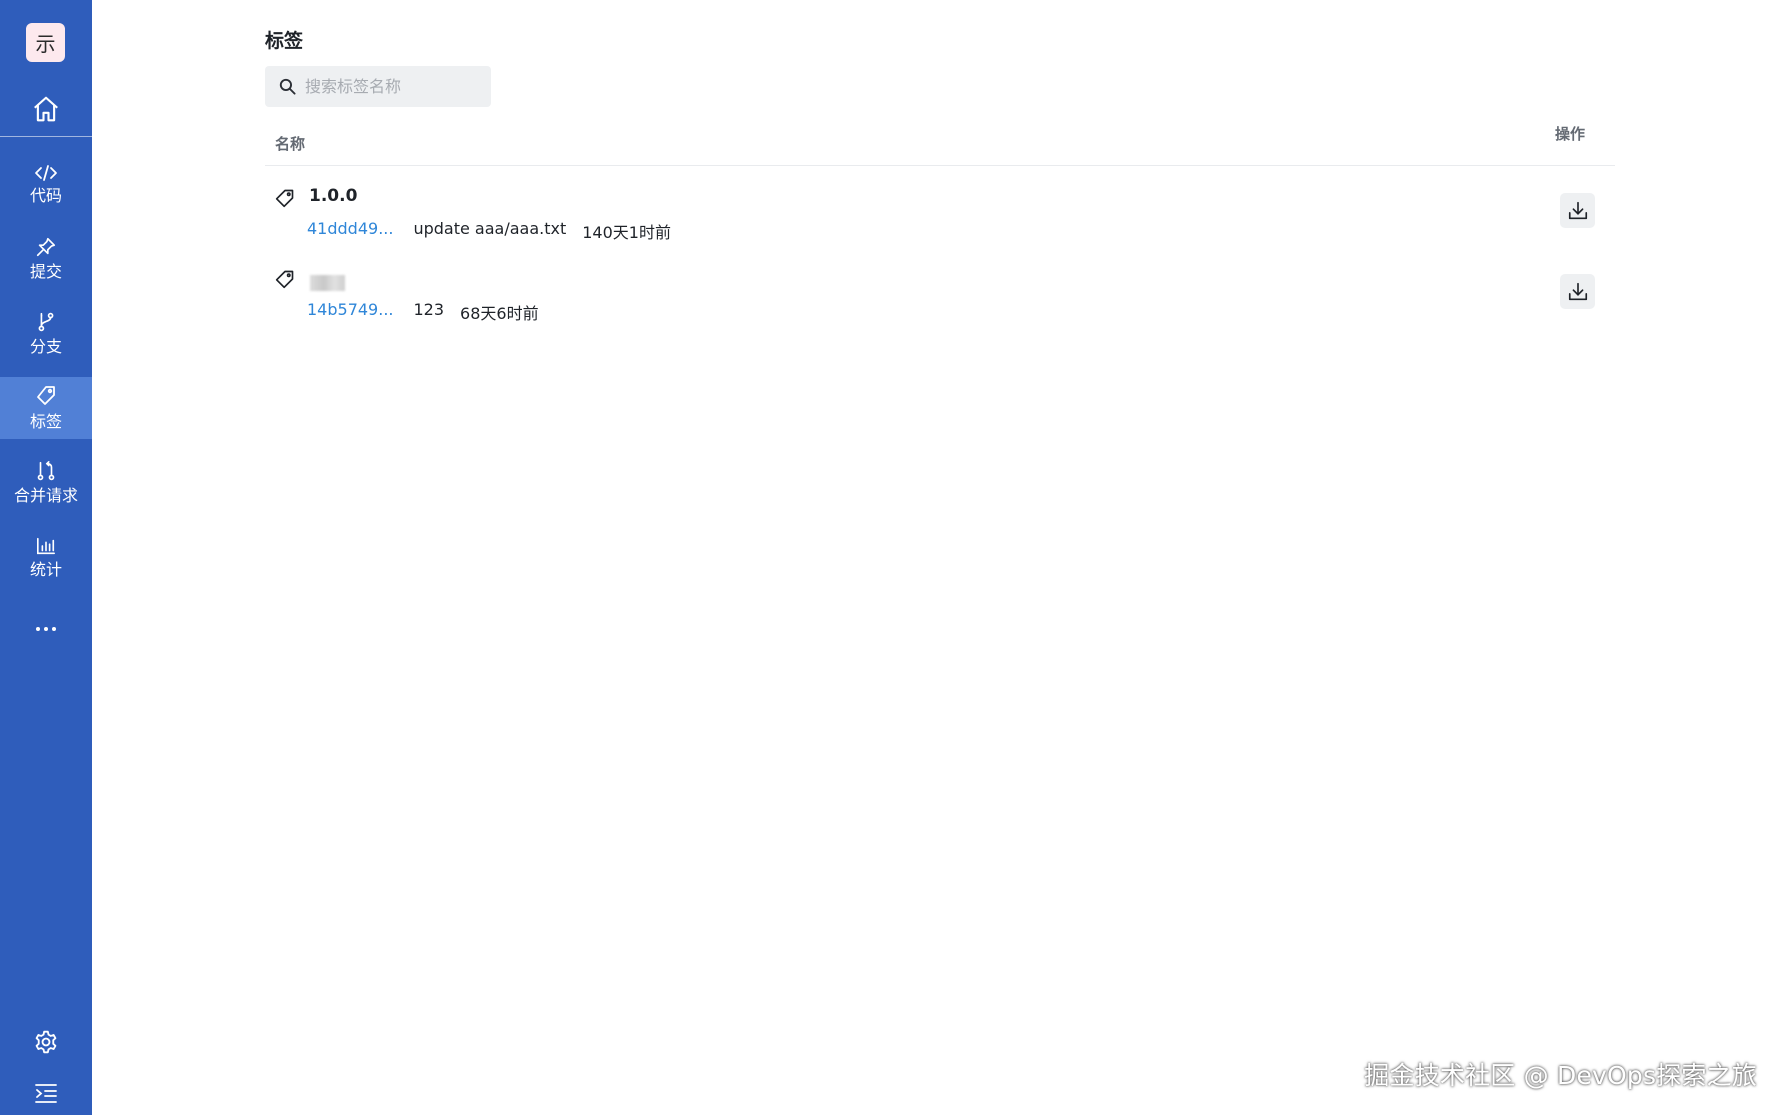 This screenshot has width=1785, height=1115. What do you see at coordinates (940, 142) in the screenshot?
I see `table-header: 名称 操作` at bounding box center [940, 142].